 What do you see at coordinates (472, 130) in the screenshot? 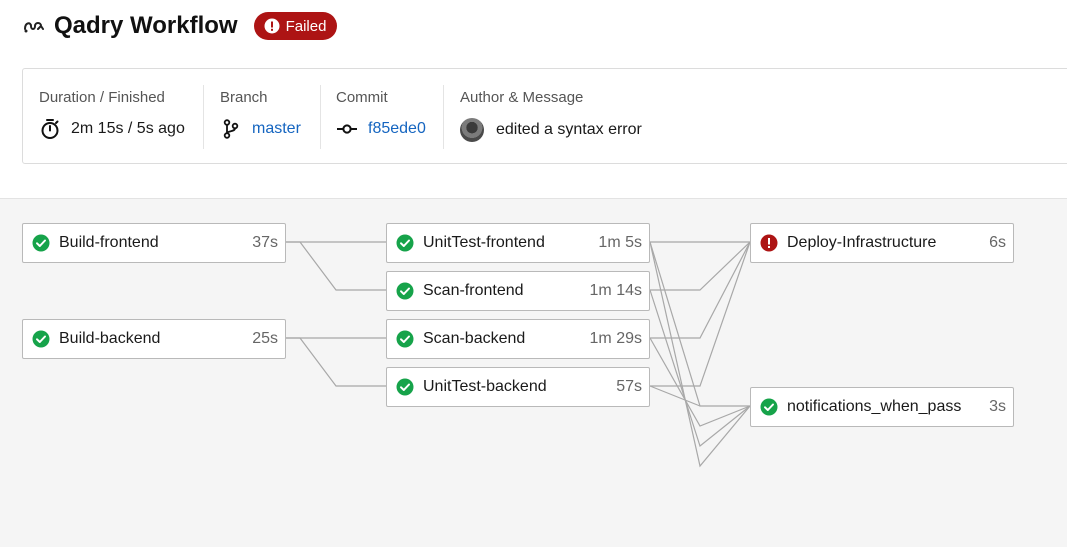
I see `avatar` at bounding box center [472, 130].